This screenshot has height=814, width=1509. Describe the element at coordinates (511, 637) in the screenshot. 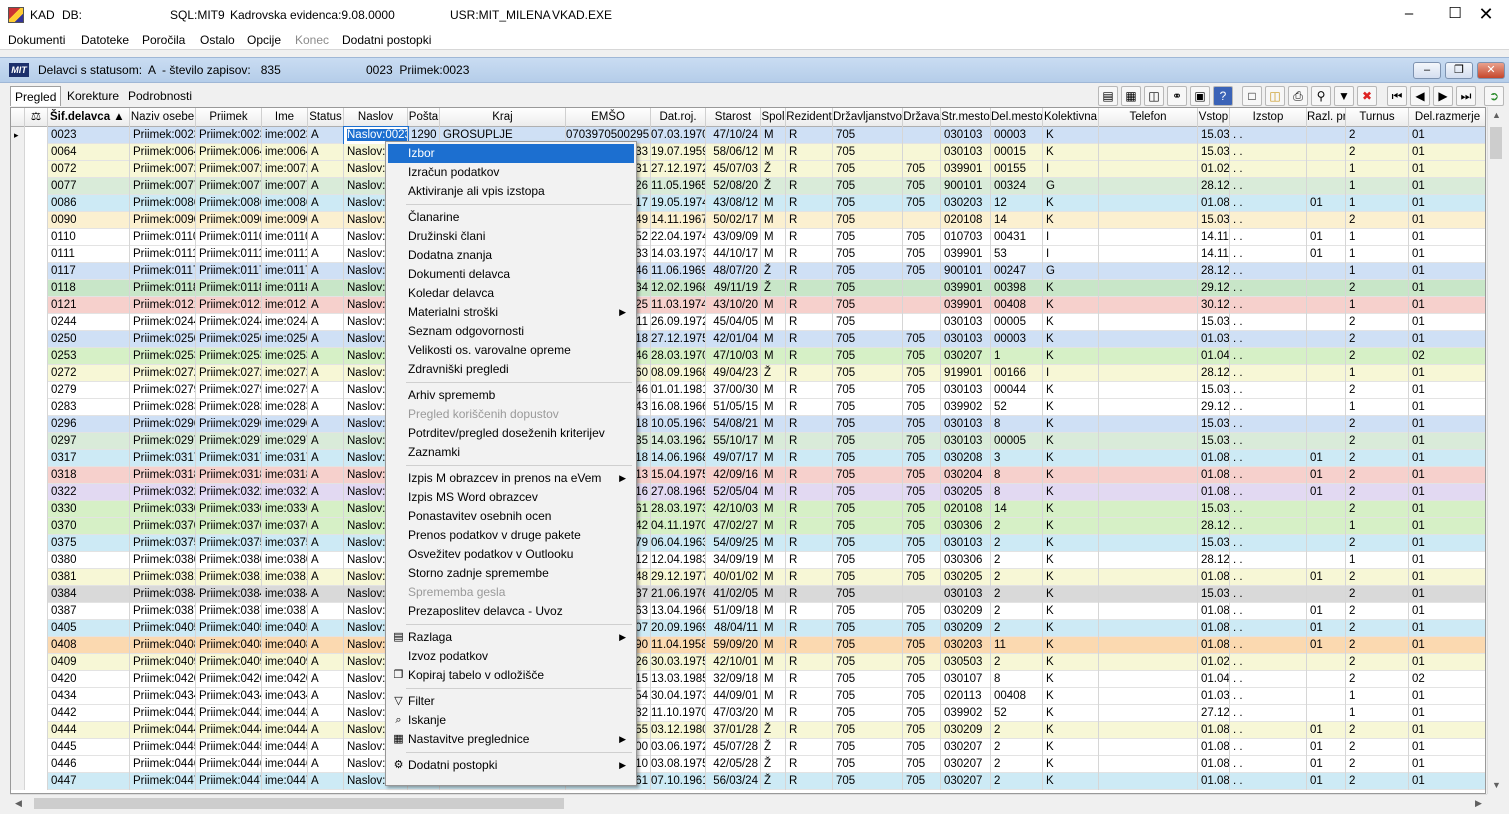

I see `menu-item-28: ▤ Razlaga ▶` at that location.